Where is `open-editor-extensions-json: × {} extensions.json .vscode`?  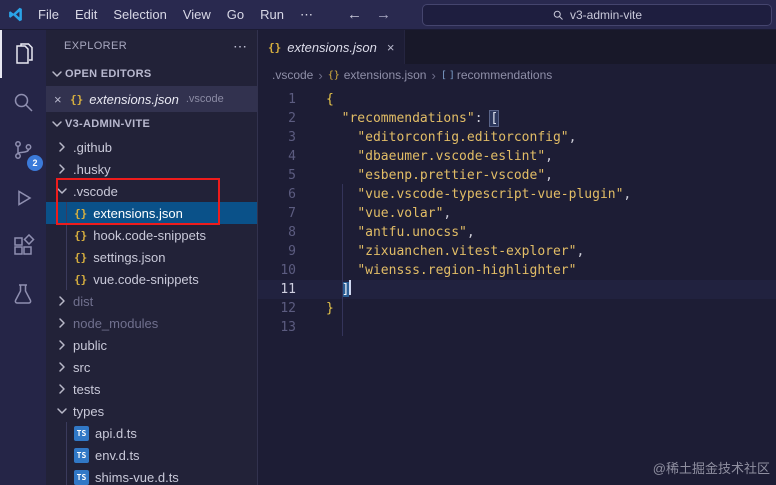
open-editor-extensions-json: × {} extensions.json .vscode is located at coordinates (151, 99).